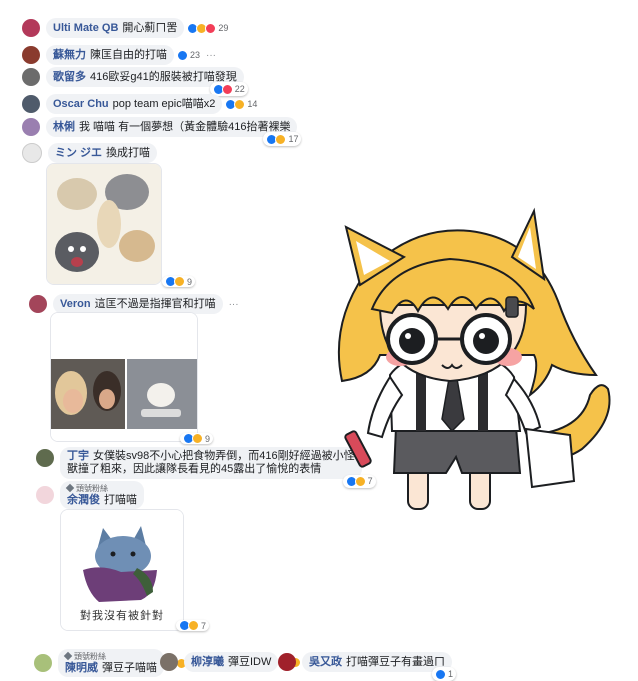  Describe the element at coordinates (147, 81) in the screenshot. I see `comment-bubble: 歌留多 416歐妥g41的服裝被打喵發現 22` at that location.